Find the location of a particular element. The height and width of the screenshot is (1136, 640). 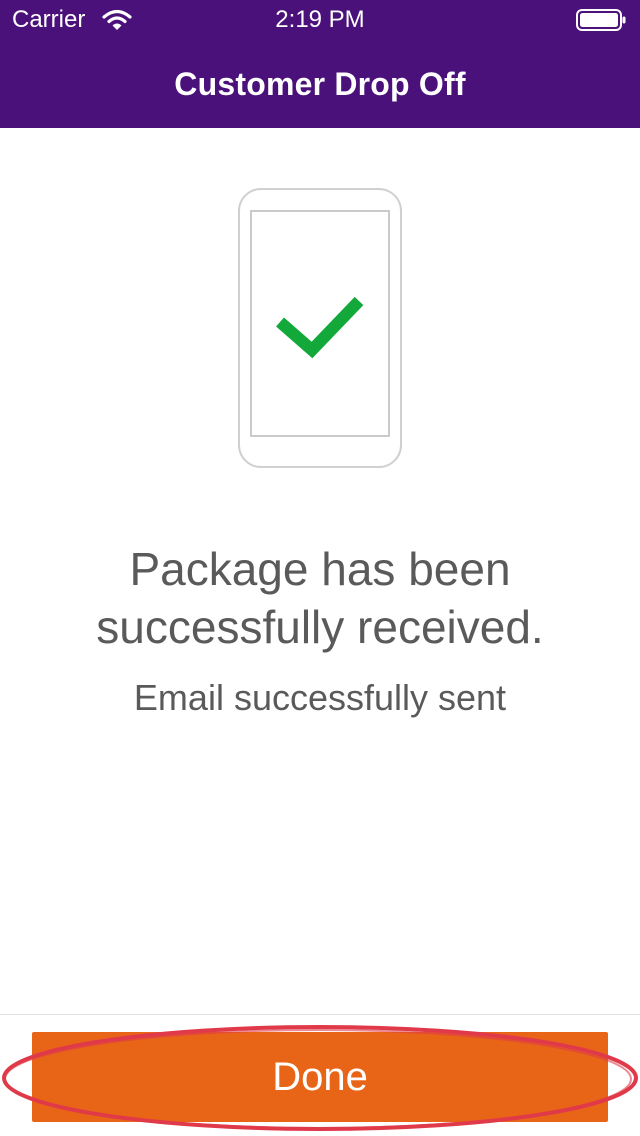

status-time: 2:19 PM is located at coordinates (320, 19).